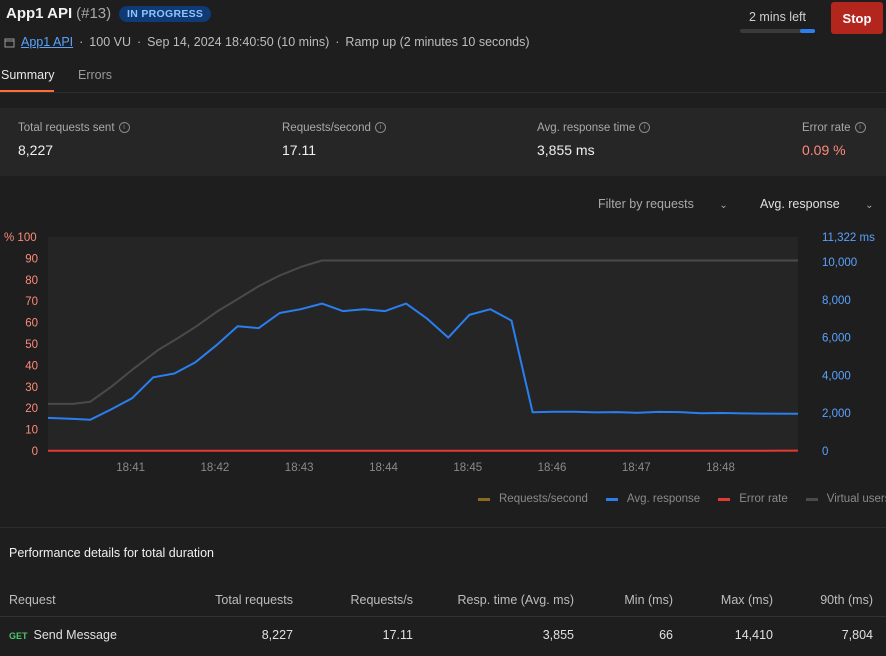  What do you see at coordinates (753, 635) in the screenshot?
I see `max-cell: 14,410` at bounding box center [753, 635].